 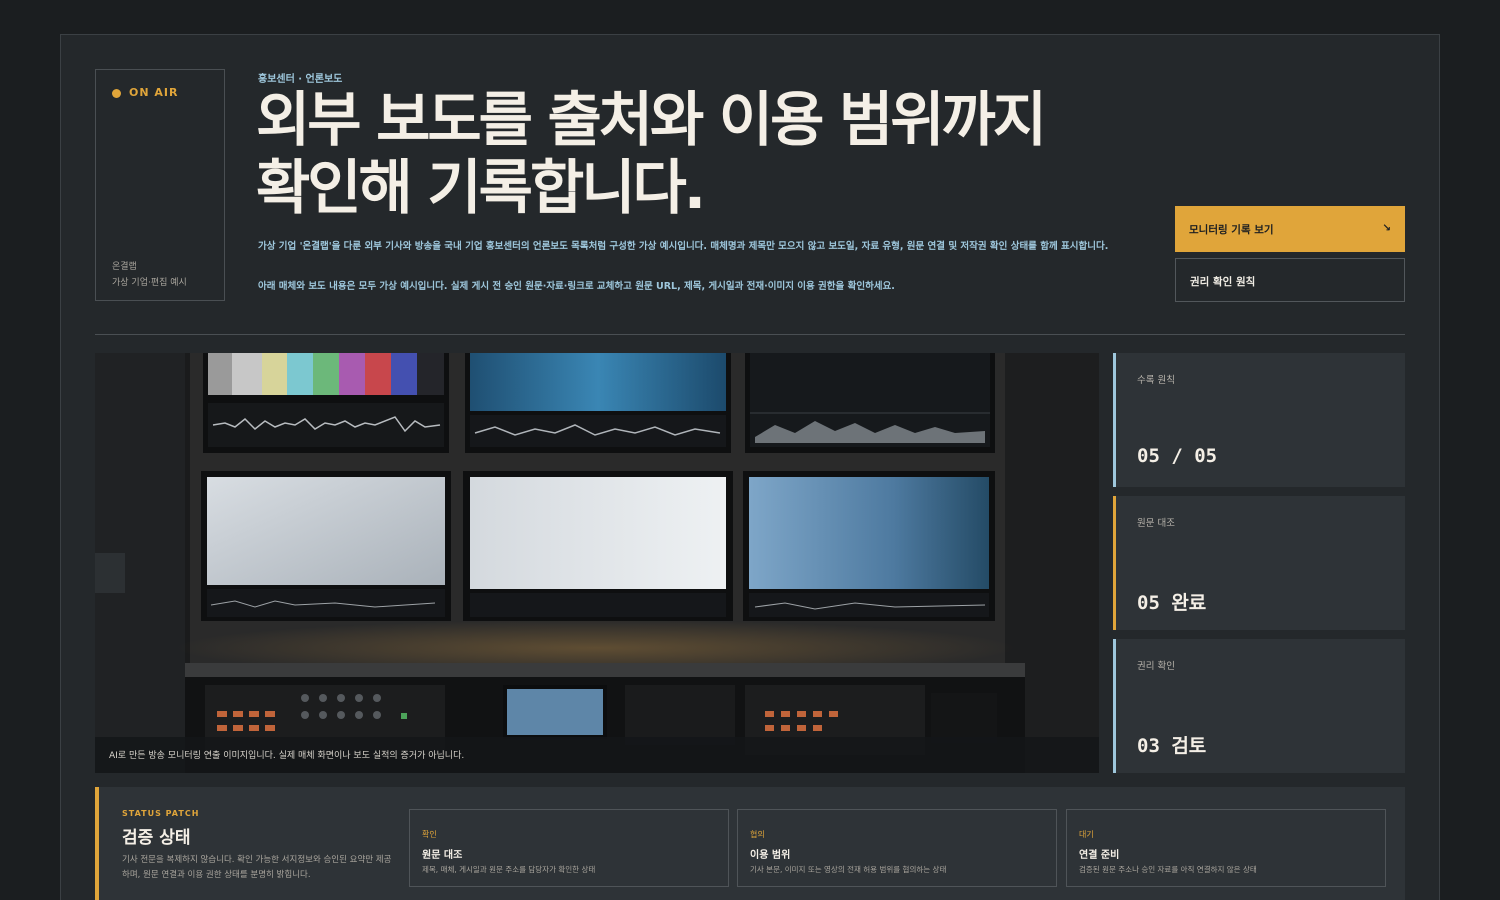 What do you see at coordinates (509, 869) in the screenshot?
I see `status-card-desc: 제목, 매체, 게시일과 원문 주소를 담당자가 확인한 상태` at bounding box center [509, 869].